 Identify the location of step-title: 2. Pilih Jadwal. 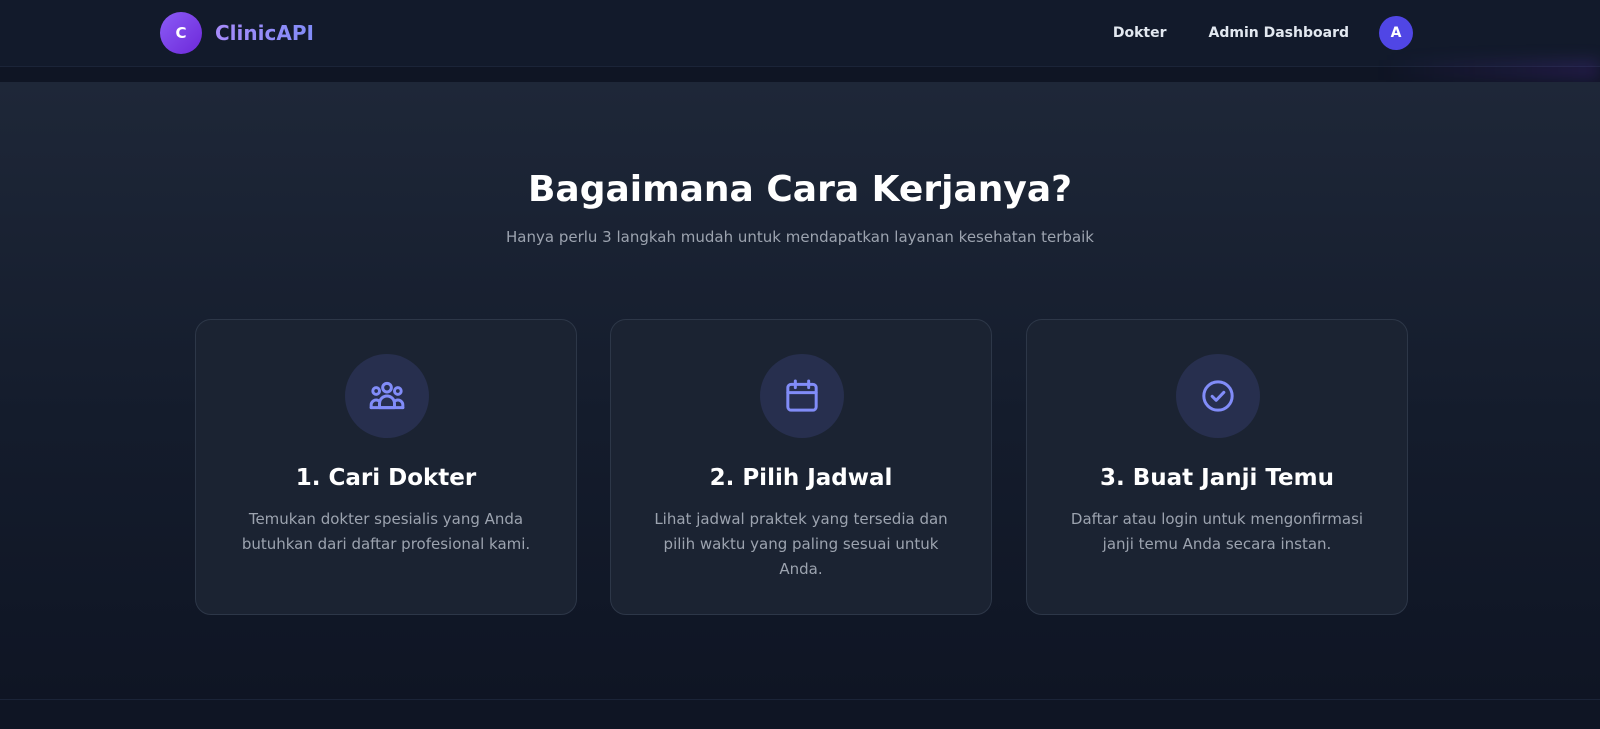
(801, 478).